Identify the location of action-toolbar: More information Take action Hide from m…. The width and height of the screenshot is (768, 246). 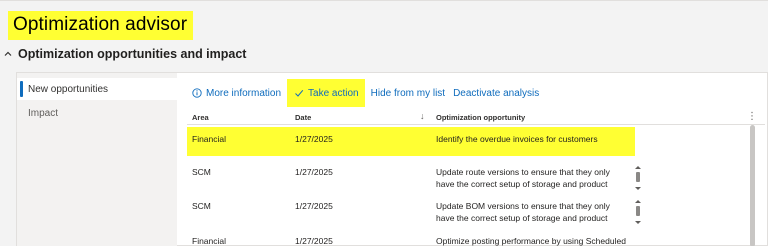
(365, 93).